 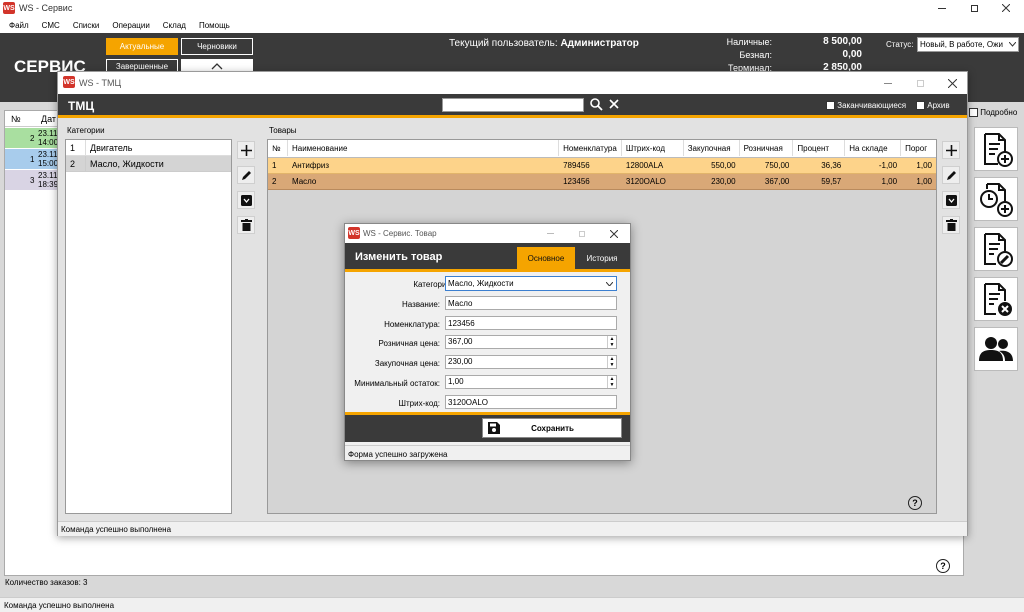 I want to click on dialog-minimize-button, so click(x=550, y=233).